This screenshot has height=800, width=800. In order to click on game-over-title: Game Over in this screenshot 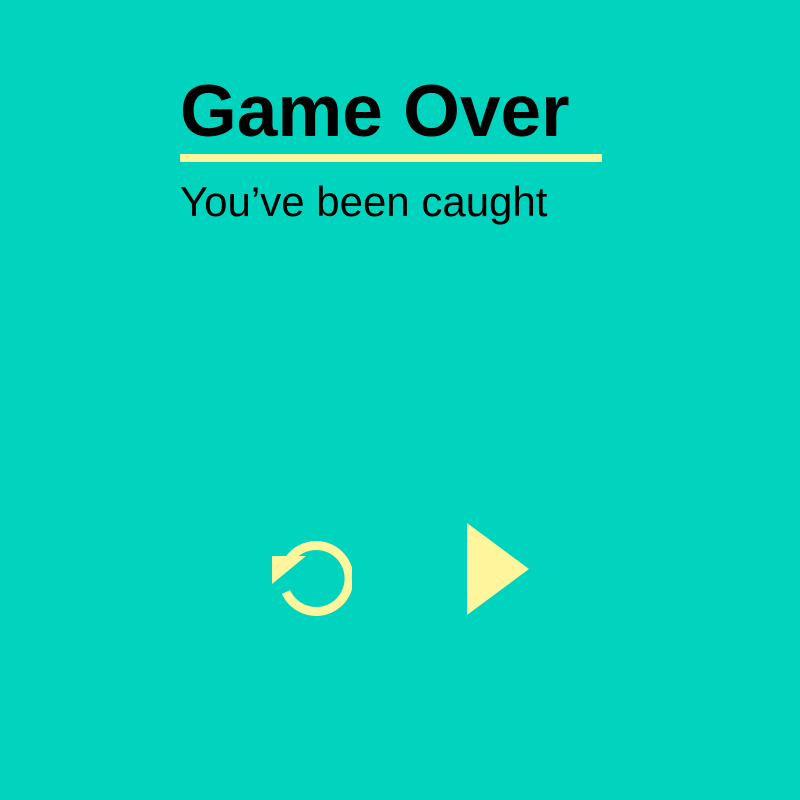, I will do `click(375, 111)`.